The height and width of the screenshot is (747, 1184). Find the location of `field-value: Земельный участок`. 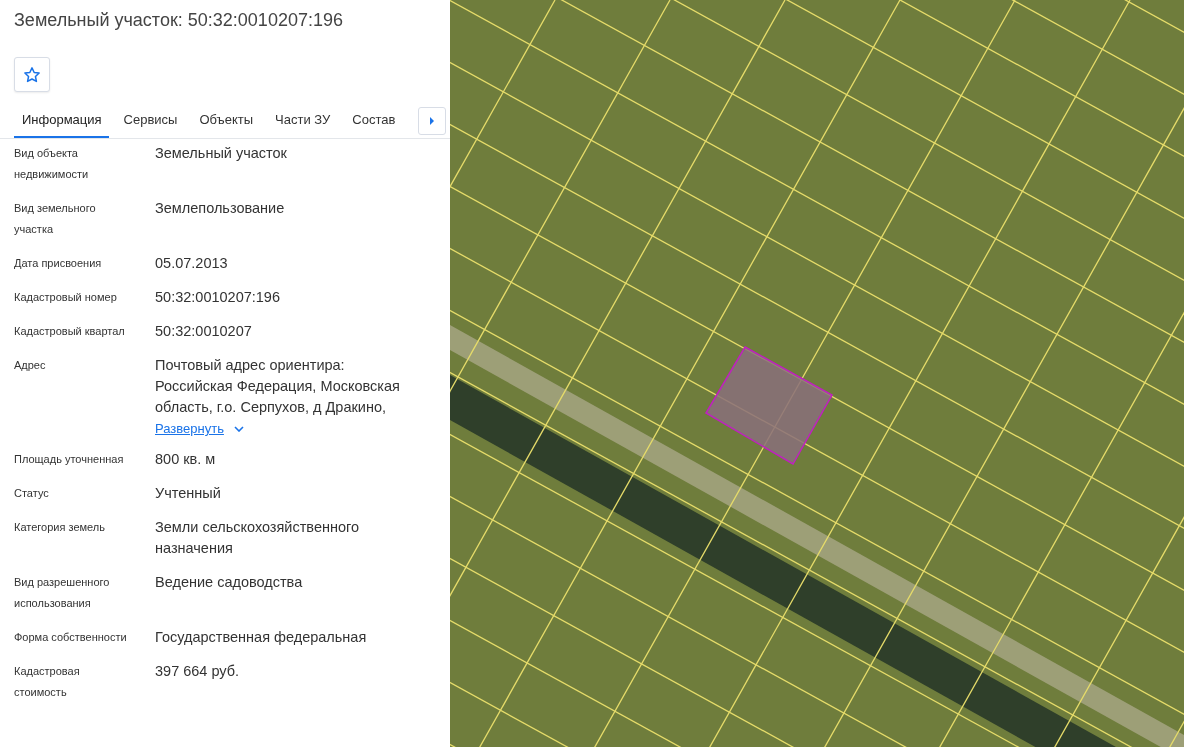

field-value: Земельный участок is located at coordinates (221, 153).